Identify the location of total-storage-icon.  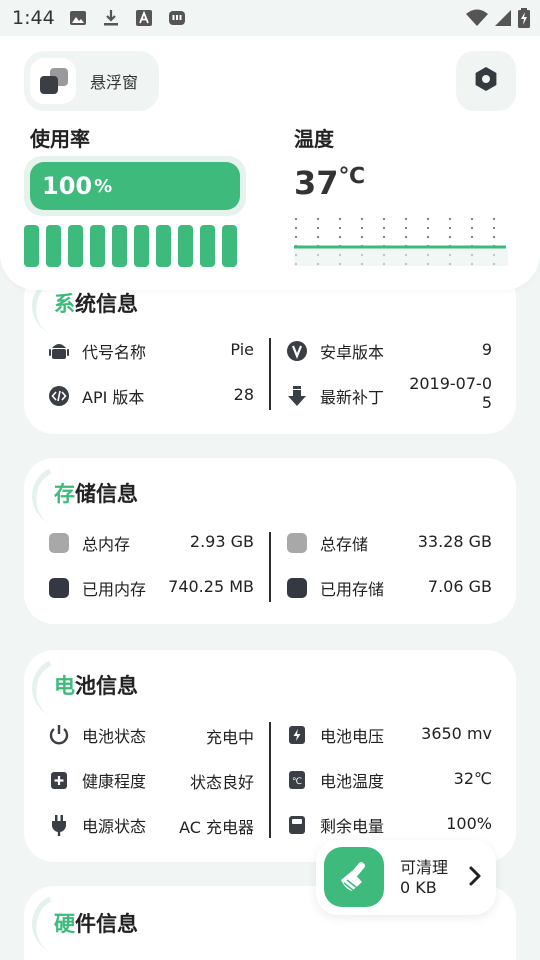
(297, 543).